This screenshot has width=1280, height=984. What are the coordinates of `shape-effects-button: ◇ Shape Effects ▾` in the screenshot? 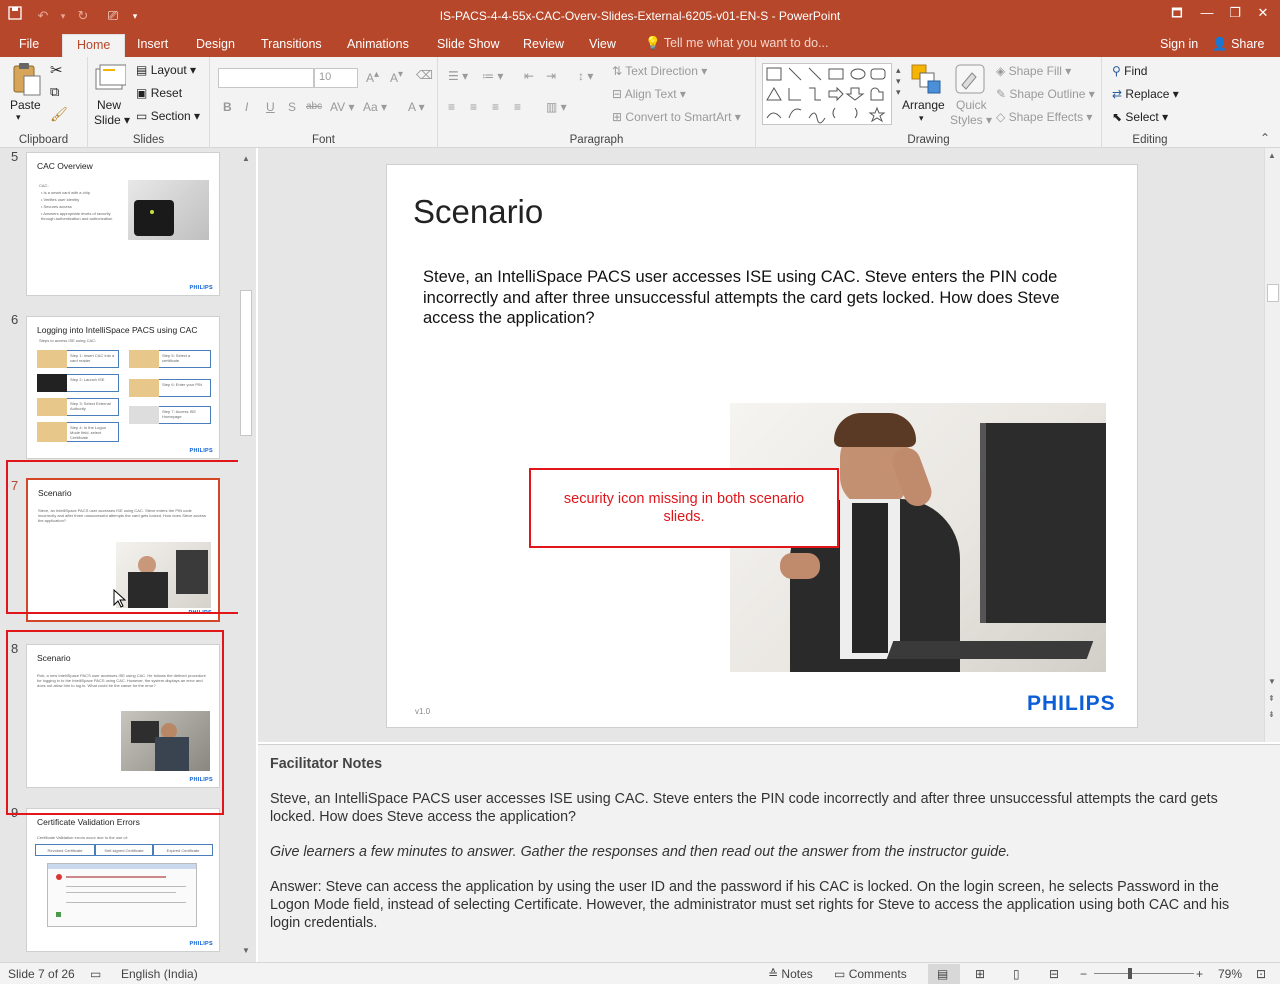 It's located at (1044, 117).